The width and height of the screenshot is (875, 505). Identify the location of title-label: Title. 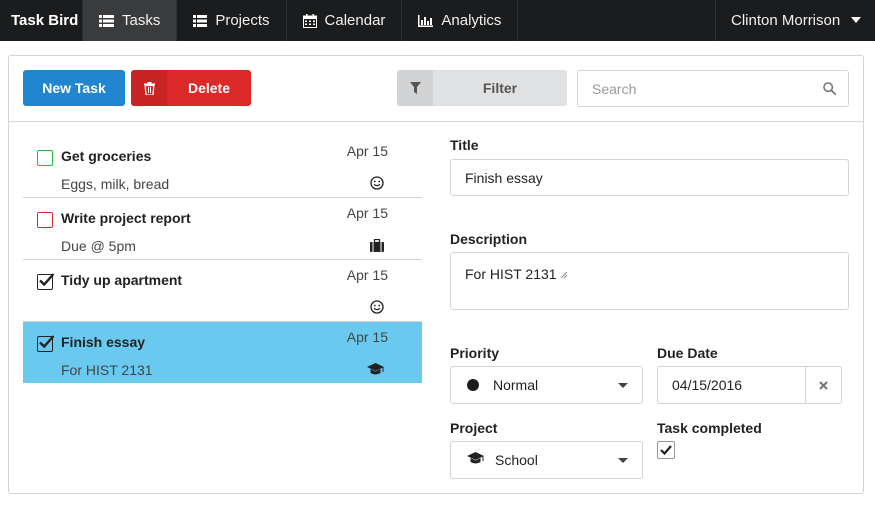
(464, 145).